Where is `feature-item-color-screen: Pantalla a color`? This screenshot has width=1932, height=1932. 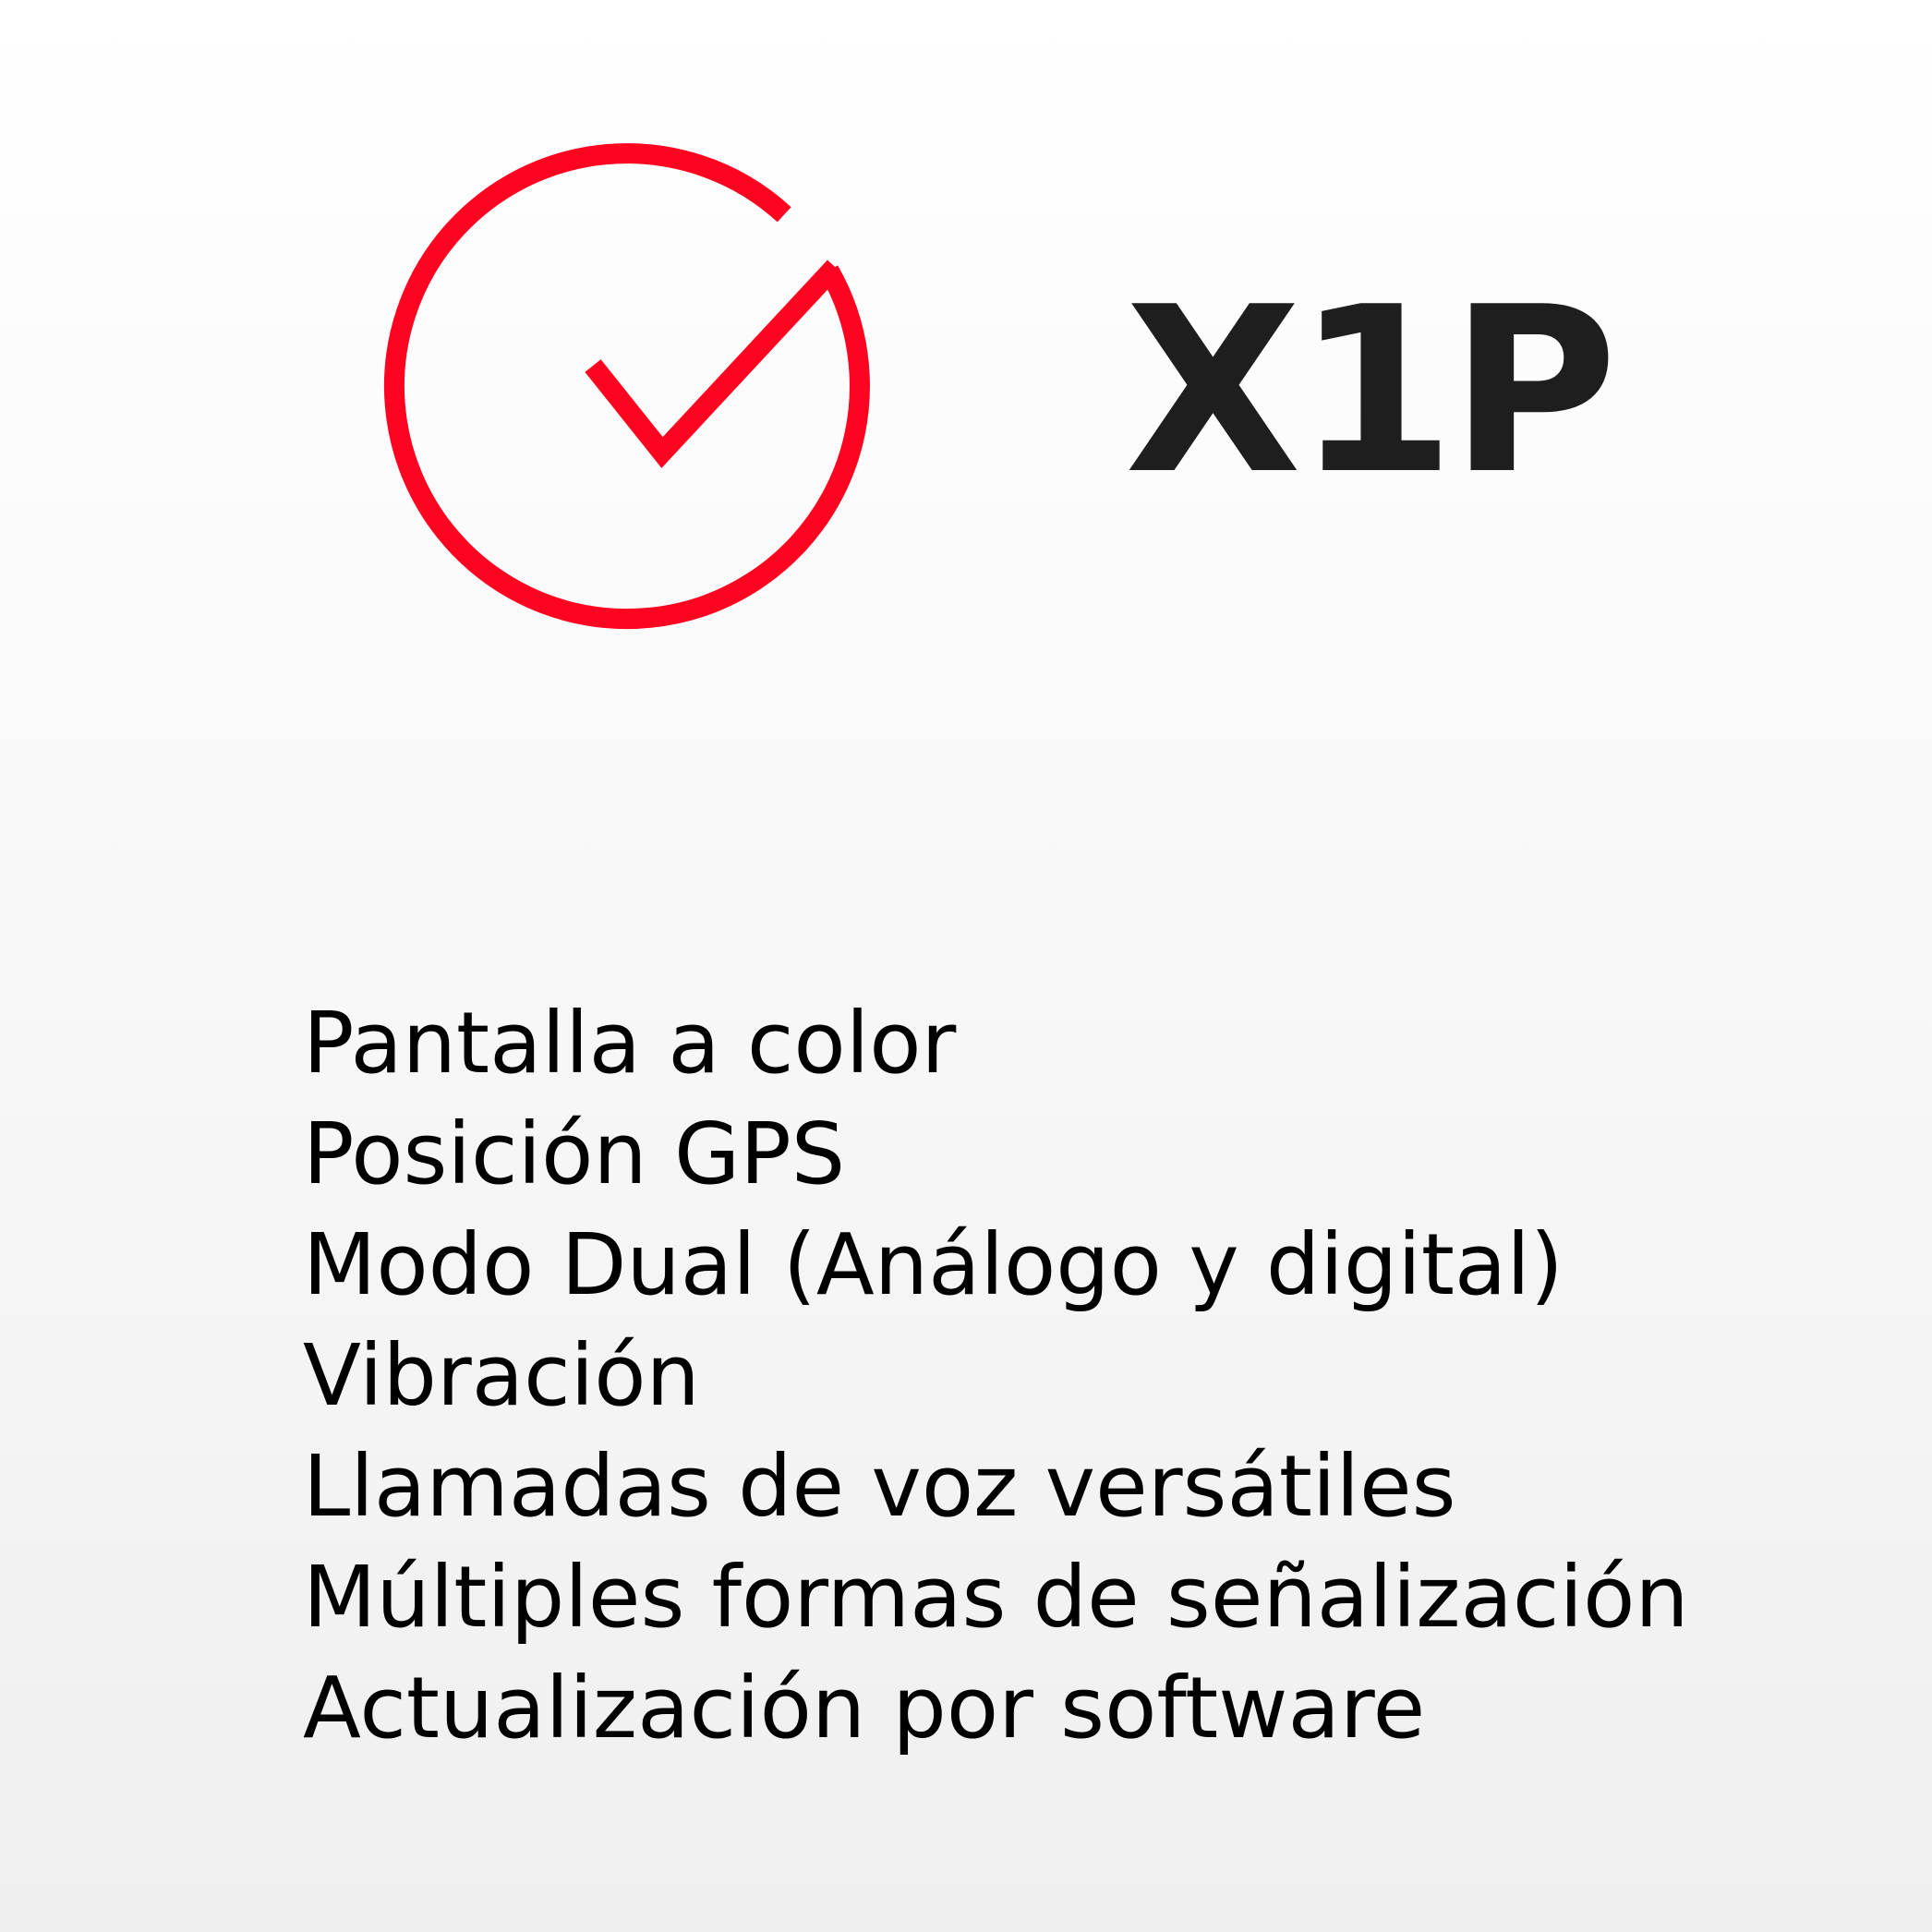
feature-item-color-screen: Pantalla a color is located at coordinates (630, 1044).